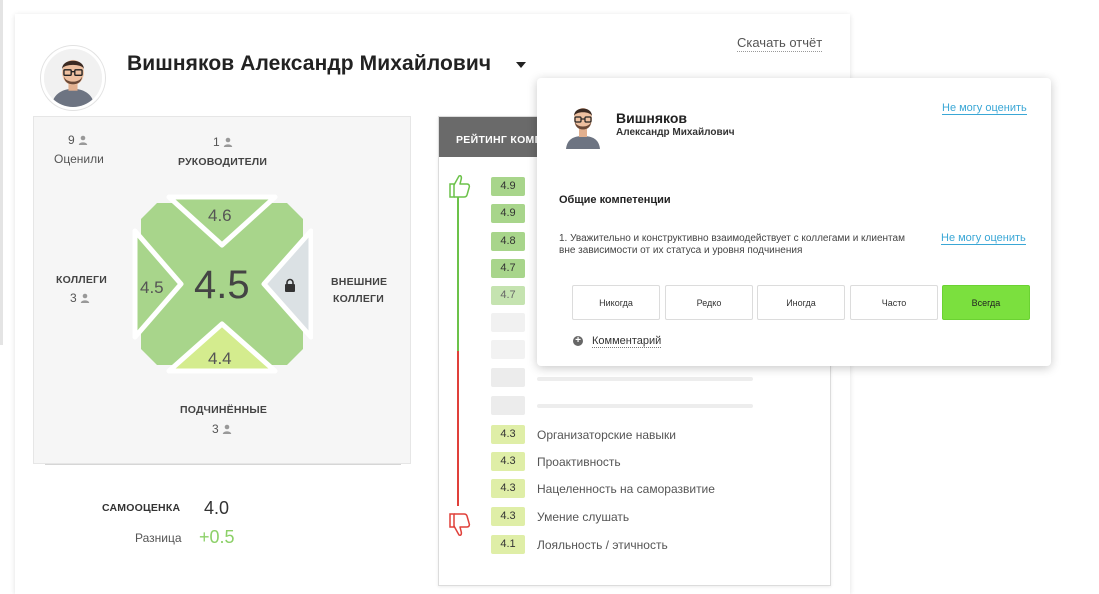 The width and height of the screenshot is (1099, 594). I want to click on colleagues-count: 3, so click(80, 298).